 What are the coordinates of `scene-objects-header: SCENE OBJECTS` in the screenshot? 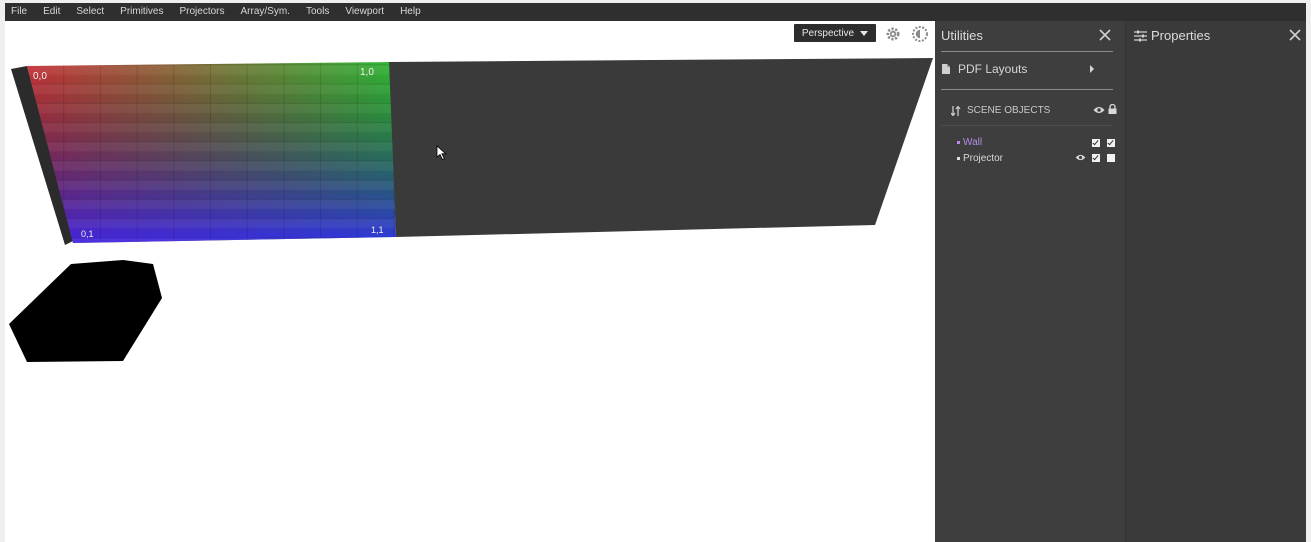 It's located at (1000, 110).